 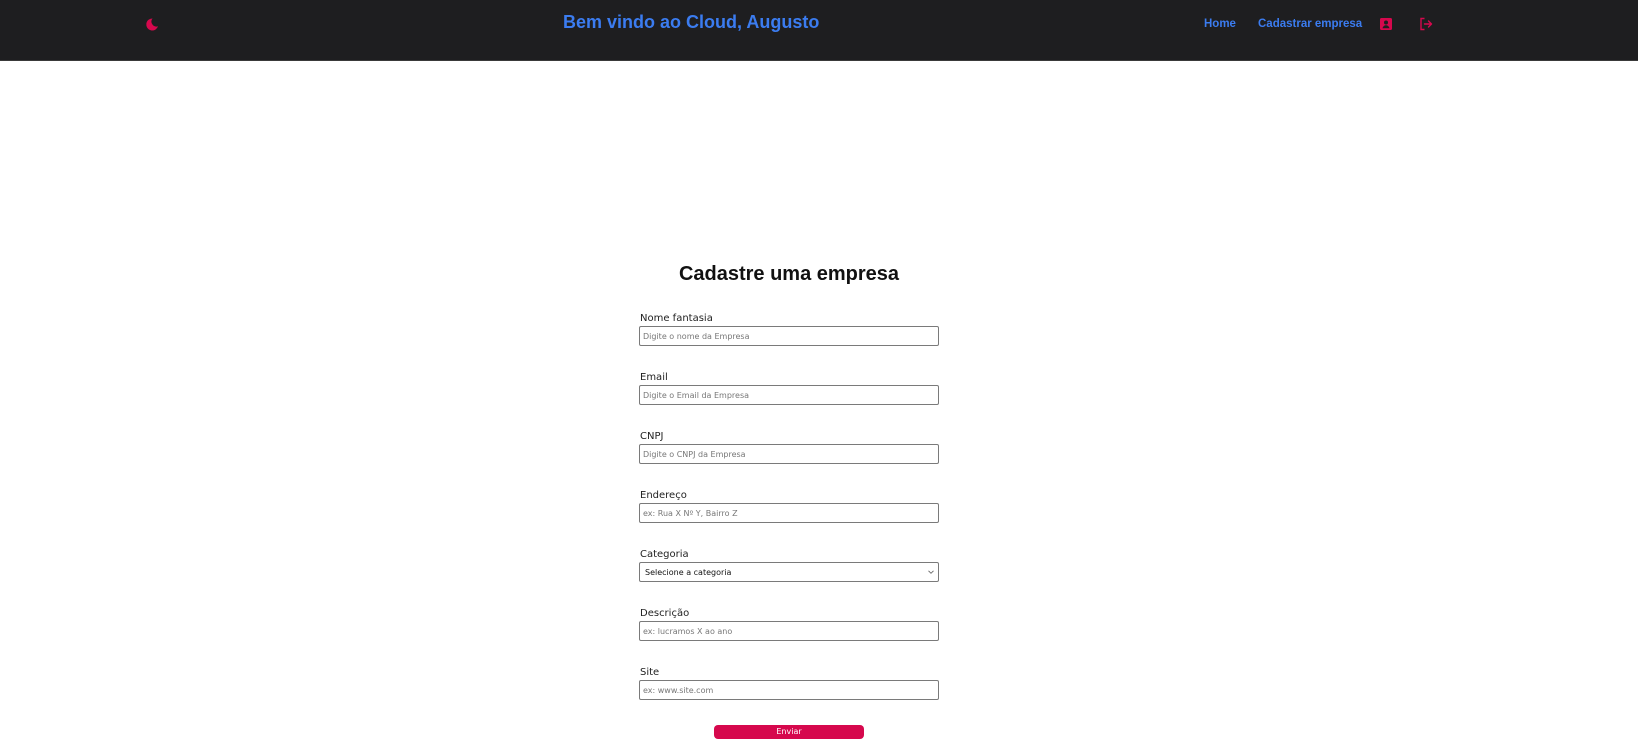 I want to click on endereco-label: Endereço, so click(x=663, y=495).